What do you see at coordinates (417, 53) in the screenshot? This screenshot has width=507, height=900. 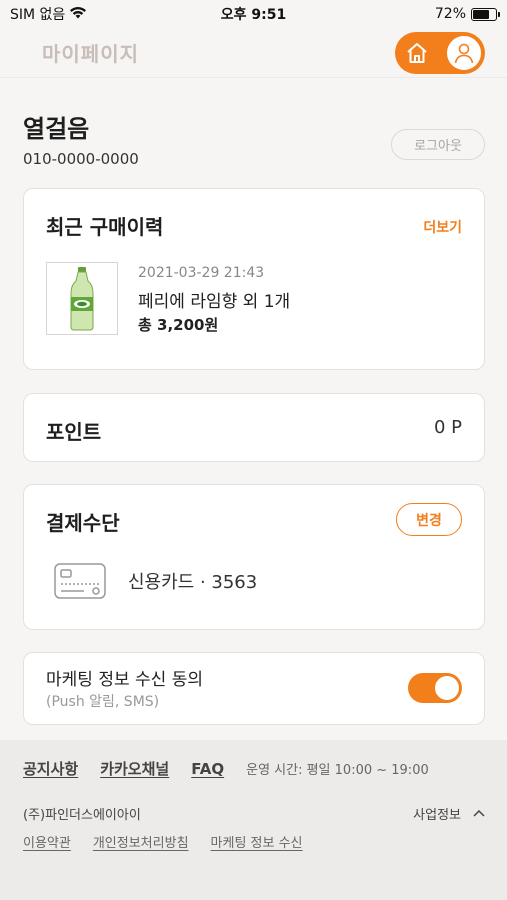 I see `home-icon` at bounding box center [417, 53].